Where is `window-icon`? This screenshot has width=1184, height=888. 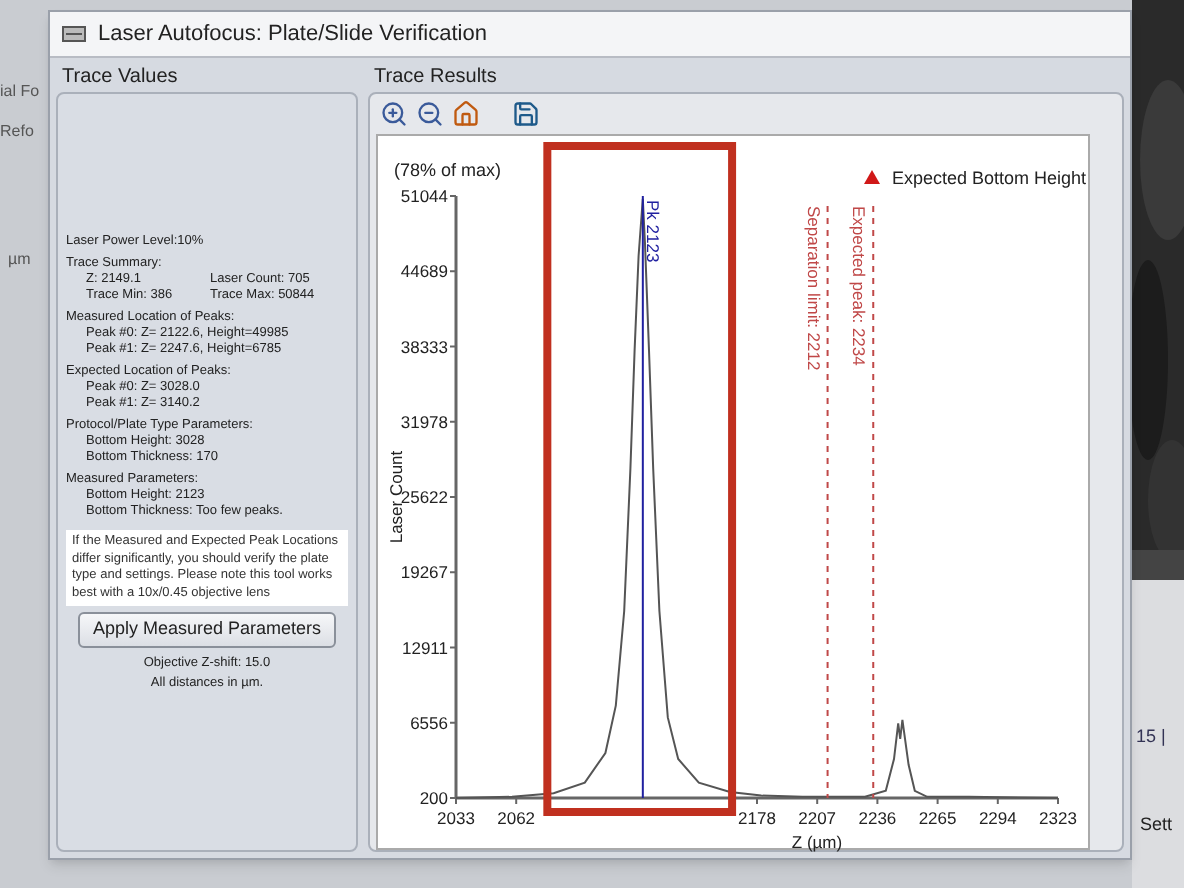 window-icon is located at coordinates (74, 34).